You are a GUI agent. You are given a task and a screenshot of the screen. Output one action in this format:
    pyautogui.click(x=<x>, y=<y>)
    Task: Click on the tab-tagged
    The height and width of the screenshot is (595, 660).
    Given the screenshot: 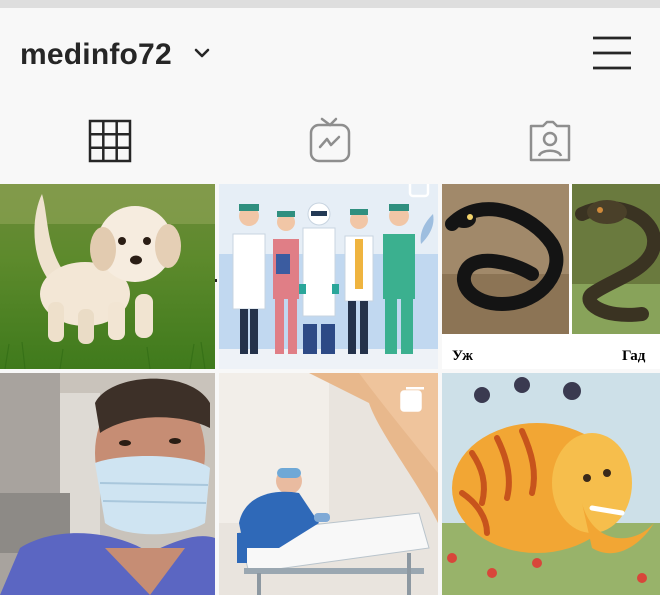 What is the action you would take?
    pyautogui.click(x=550, y=141)
    